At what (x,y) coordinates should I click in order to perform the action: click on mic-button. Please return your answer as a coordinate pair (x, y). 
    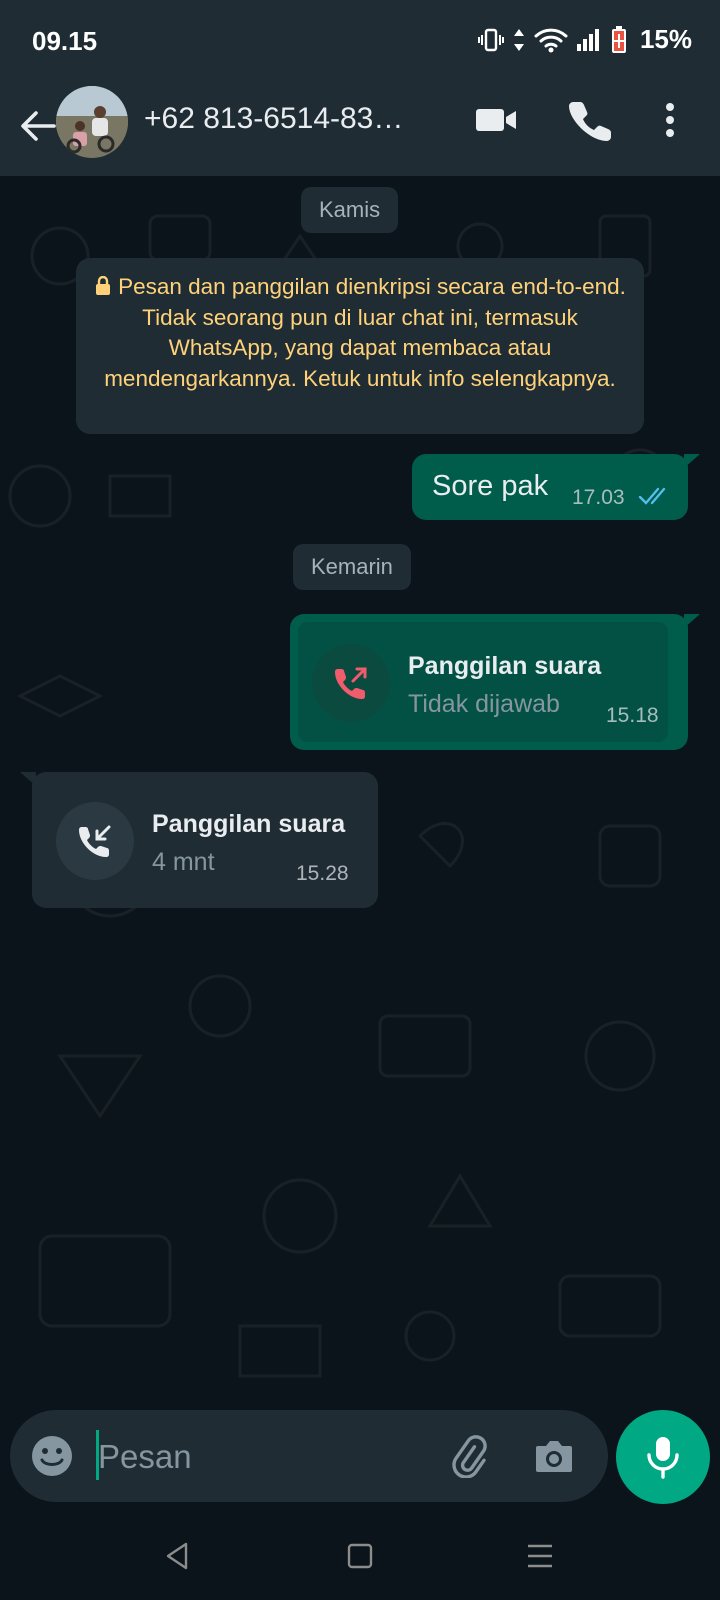
    Looking at the image, I should click on (663, 1457).